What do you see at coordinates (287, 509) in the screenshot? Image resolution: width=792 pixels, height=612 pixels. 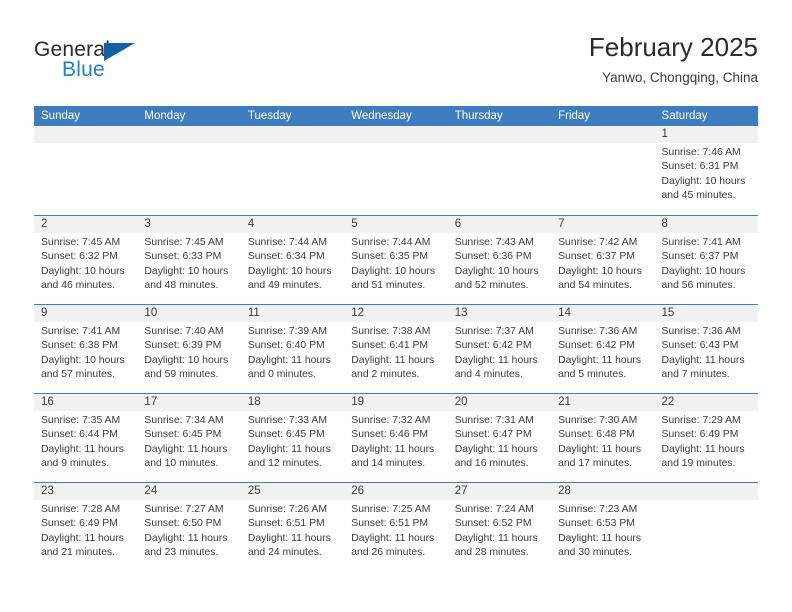 I see `sunrise-text: Sunrise: 7:26 AM` at bounding box center [287, 509].